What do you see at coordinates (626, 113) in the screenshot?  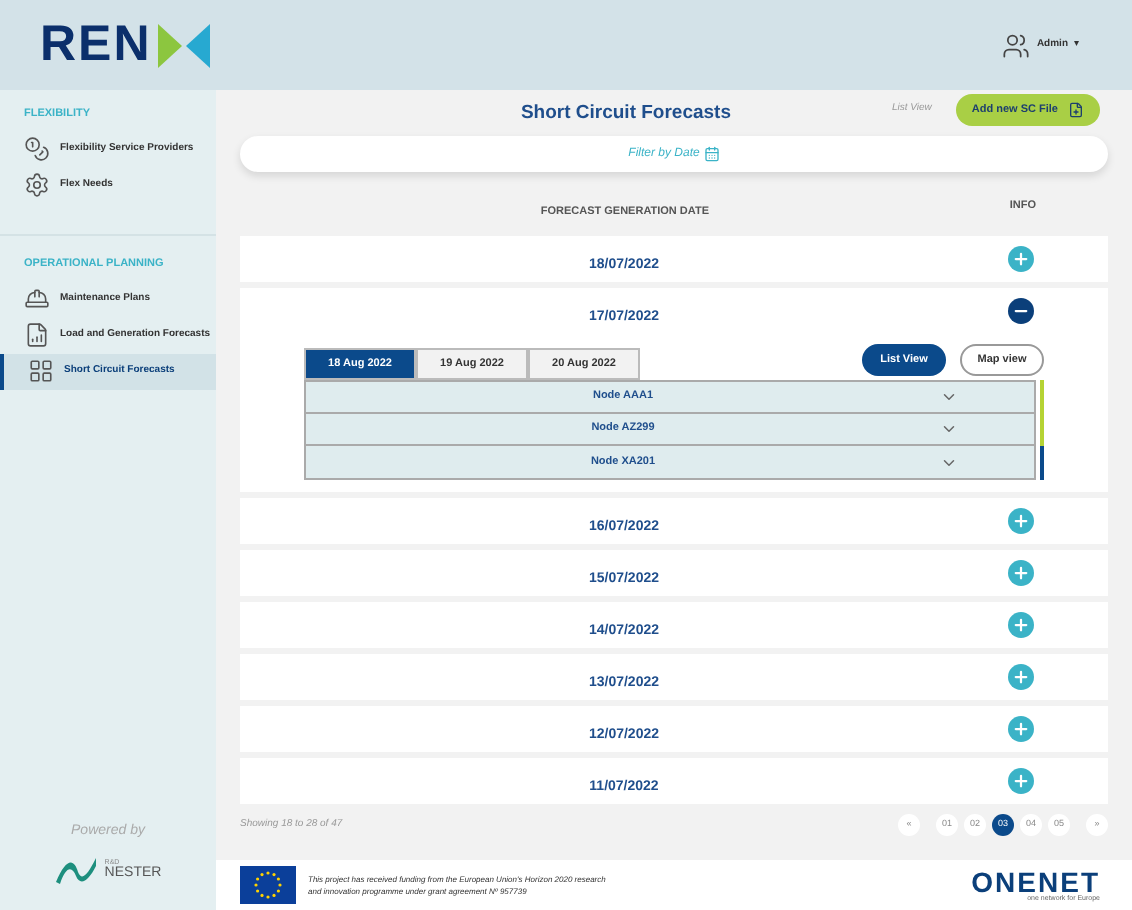 I see `page-title: Short Circuit Forecasts` at bounding box center [626, 113].